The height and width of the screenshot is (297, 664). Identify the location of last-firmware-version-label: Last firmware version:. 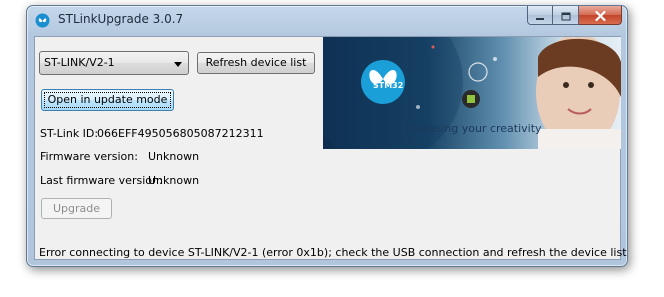
(101, 180).